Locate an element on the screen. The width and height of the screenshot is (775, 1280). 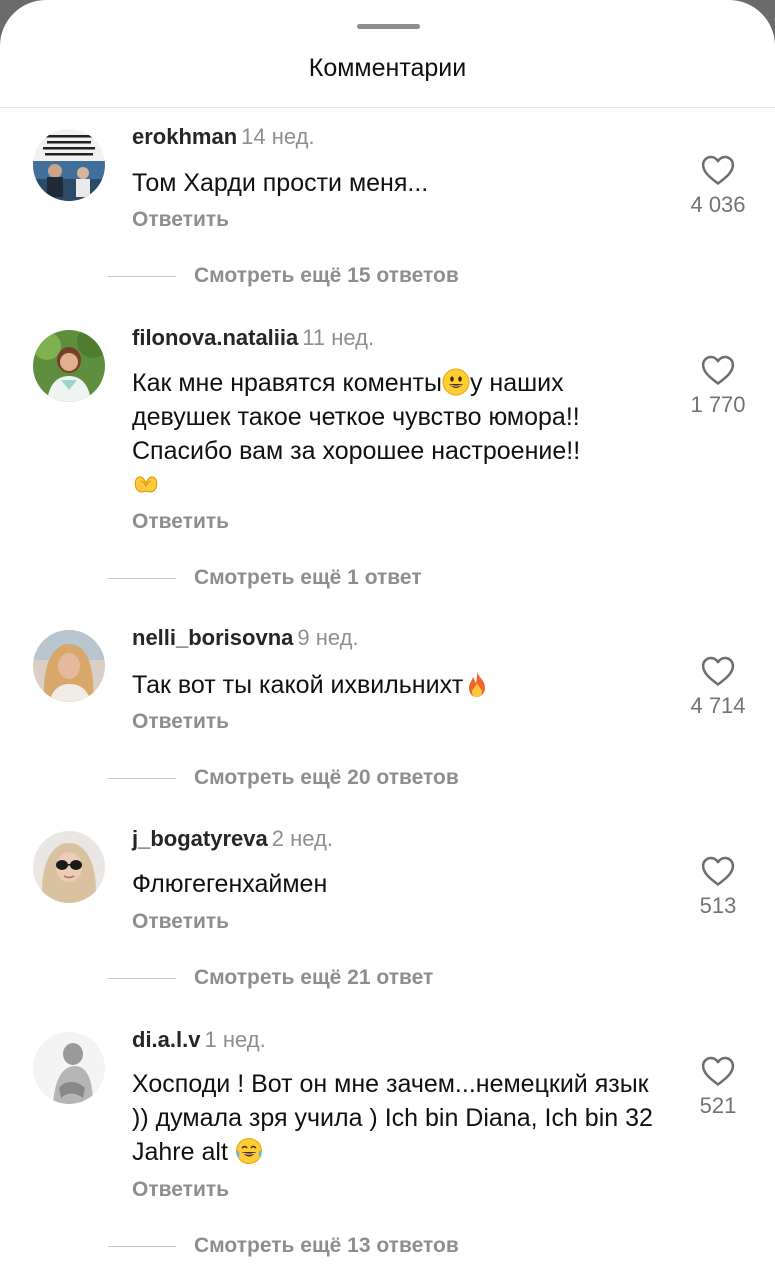
view-more-replies-button: Смотреть ещё 20 ответов is located at coordinates (283, 778).